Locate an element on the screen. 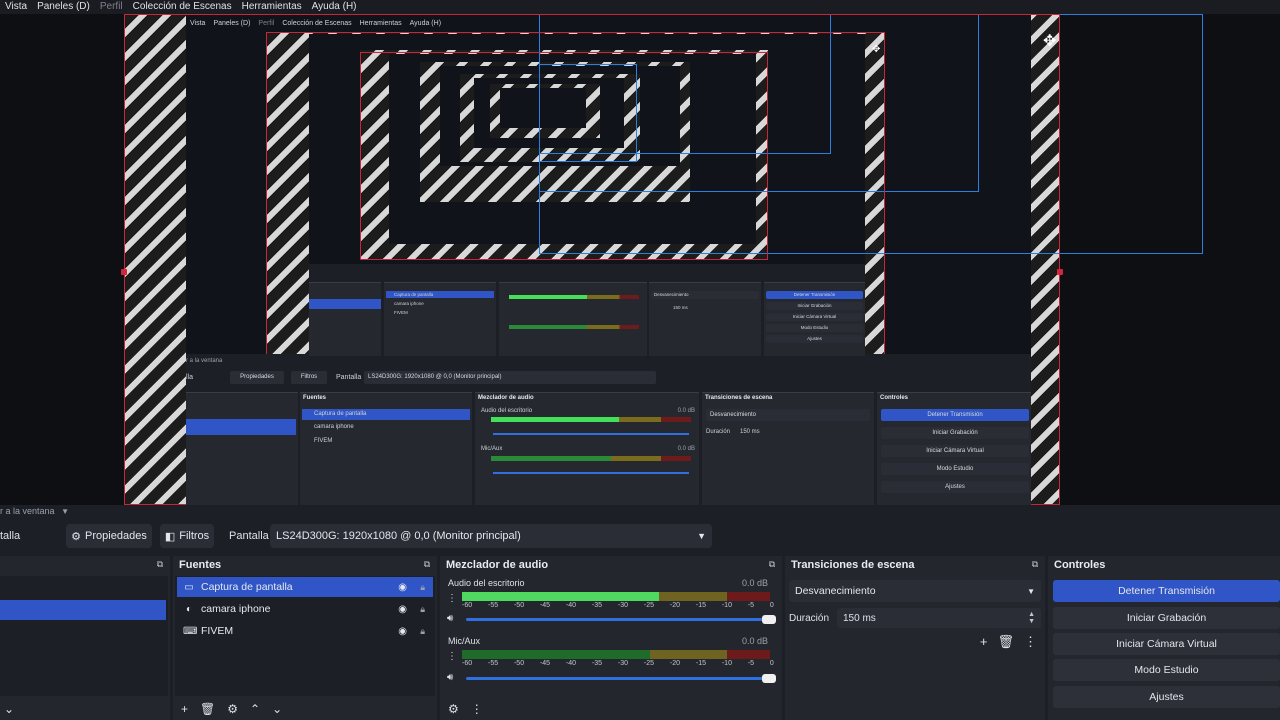 Image resolution: width=1280 pixels, height=720 pixels. nested-scenes-panel is located at coordinates (242, 448).